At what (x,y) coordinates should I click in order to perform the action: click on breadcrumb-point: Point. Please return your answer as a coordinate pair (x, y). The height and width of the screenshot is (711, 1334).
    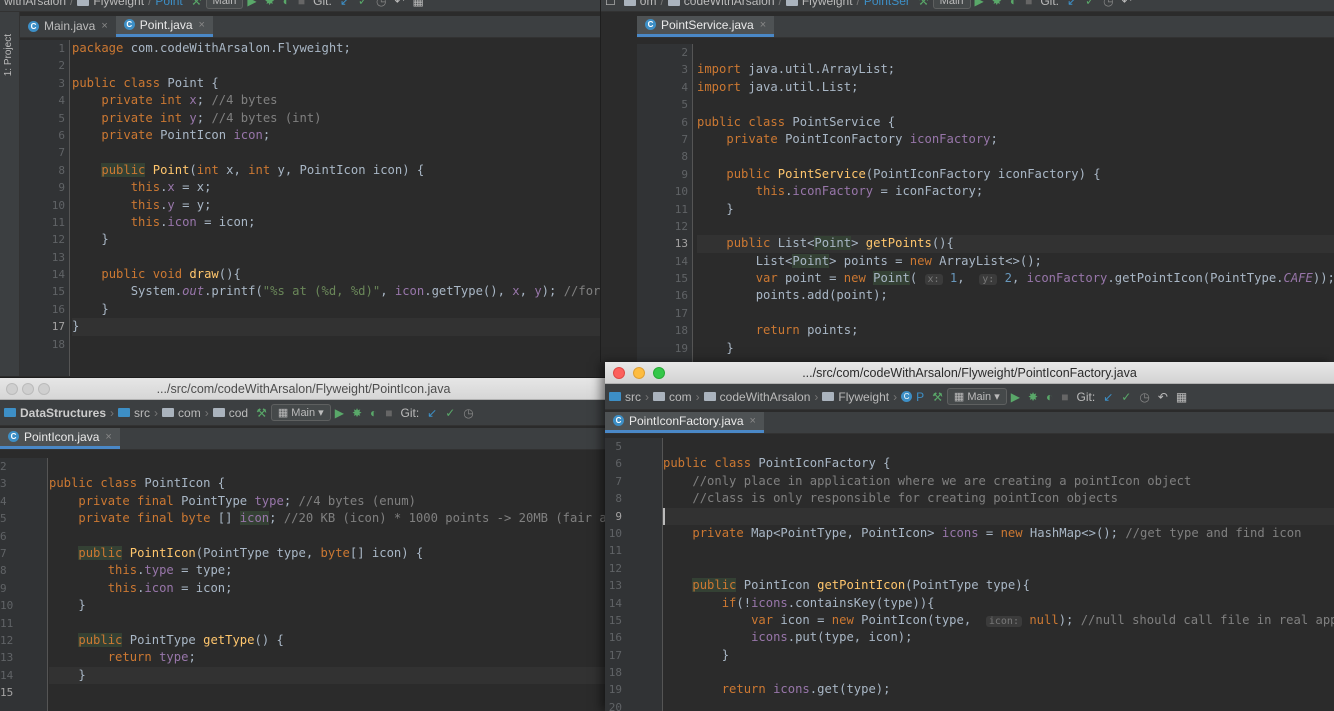
    Looking at the image, I should click on (168, 4).